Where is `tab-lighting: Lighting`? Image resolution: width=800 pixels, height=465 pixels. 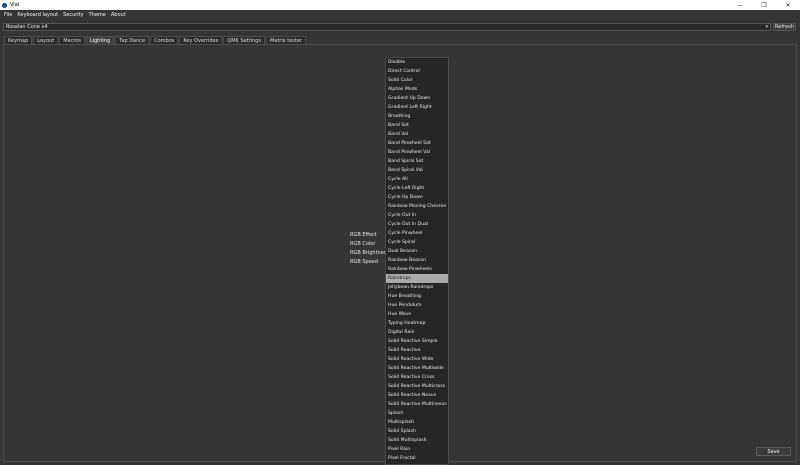
tab-lighting: Lighting is located at coordinates (100, 40).